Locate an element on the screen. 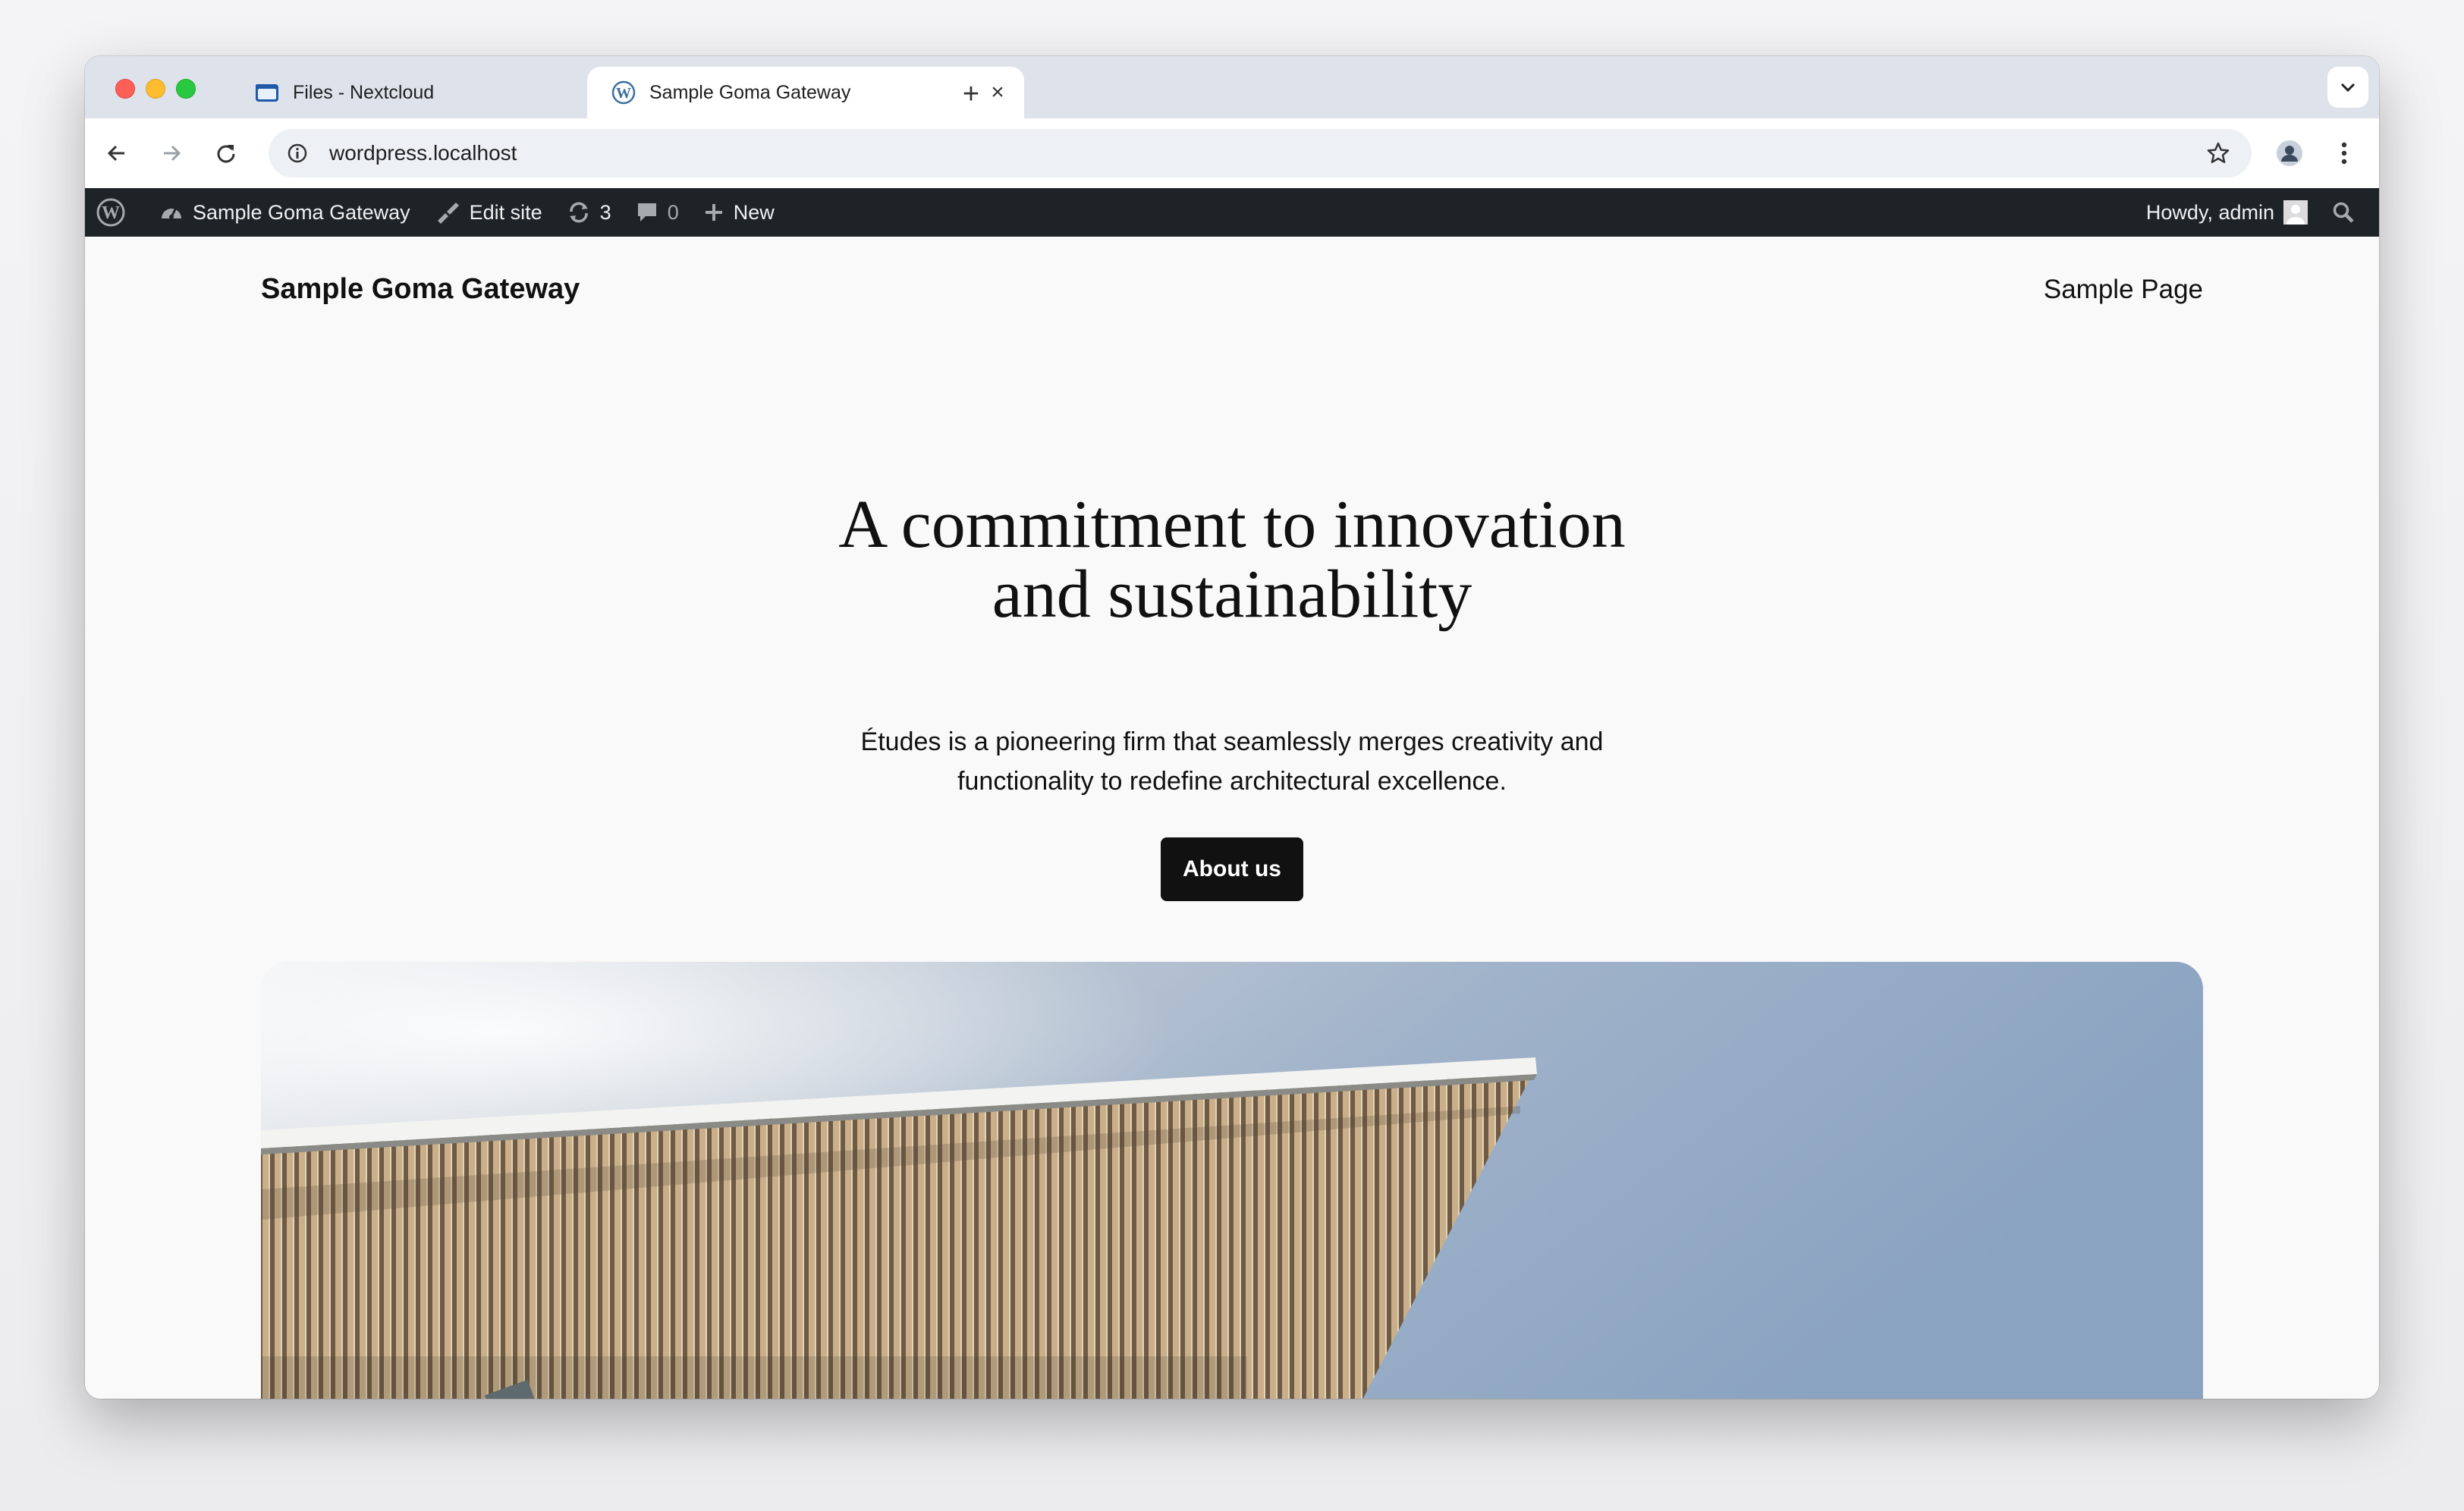 This screenshot has height=1511, width=2464. tab-label: Sample Goma Gateway is located at coordinates (750, 92).